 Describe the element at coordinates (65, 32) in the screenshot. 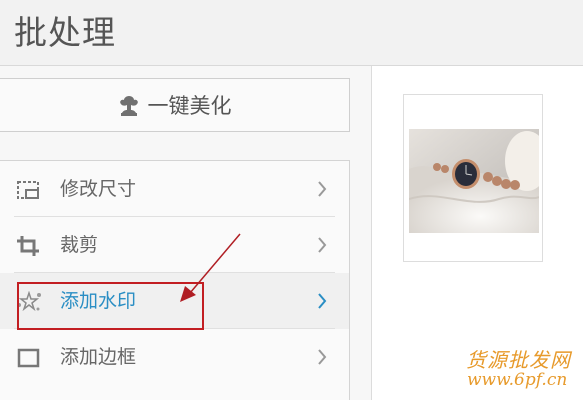

I see `page-title: 批处理` at that location.